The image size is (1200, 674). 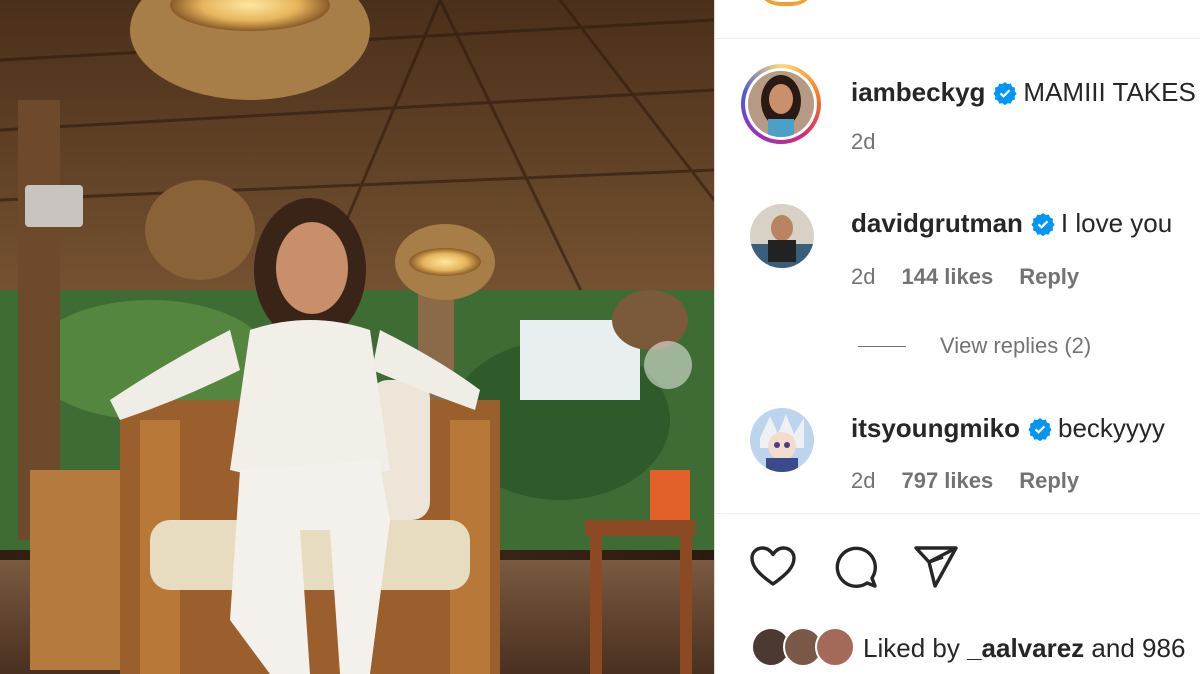 I want to click on comment-row: itsyoungmiko beckyyyy, so click(x=1008, y=428).